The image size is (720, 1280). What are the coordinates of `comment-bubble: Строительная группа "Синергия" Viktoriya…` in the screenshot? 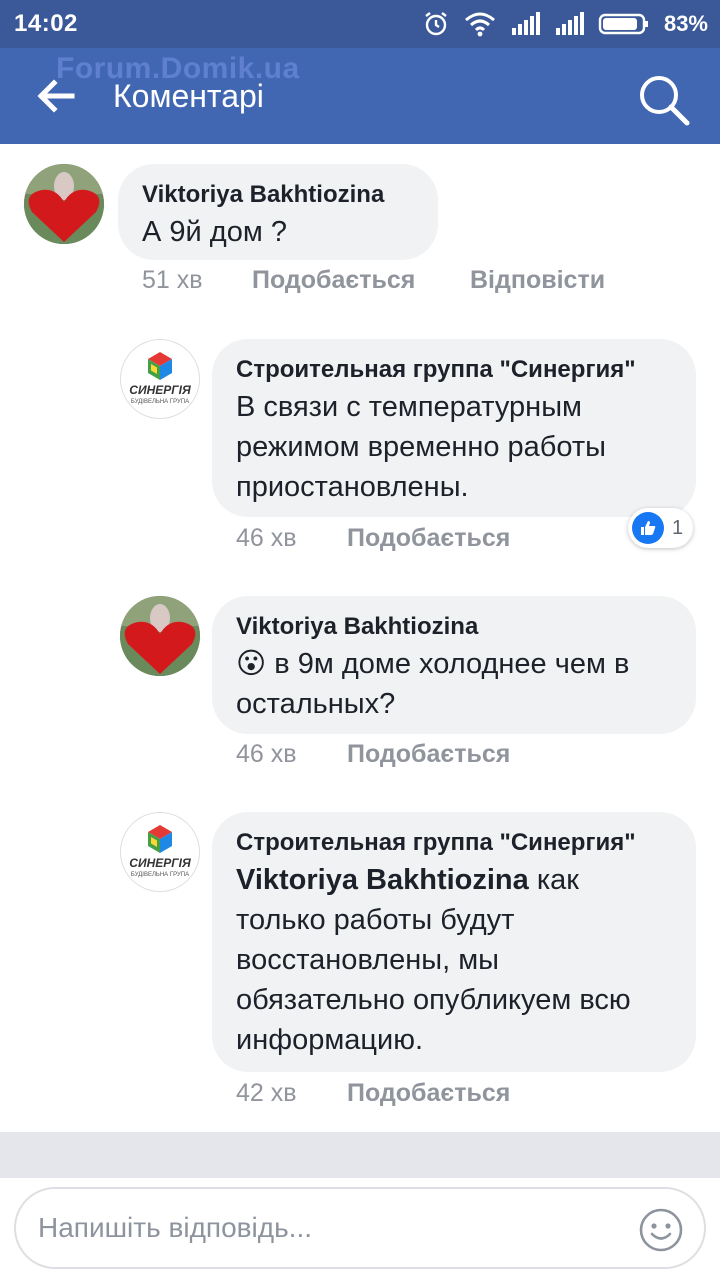 It's located at (454, 942).